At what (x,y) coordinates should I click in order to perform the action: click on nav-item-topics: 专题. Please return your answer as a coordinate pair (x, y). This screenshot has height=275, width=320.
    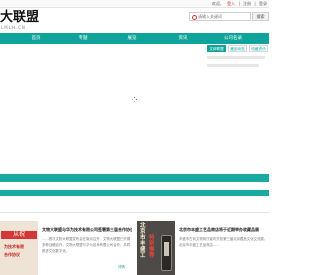
    Looking at the image, I should click on (83, 38).